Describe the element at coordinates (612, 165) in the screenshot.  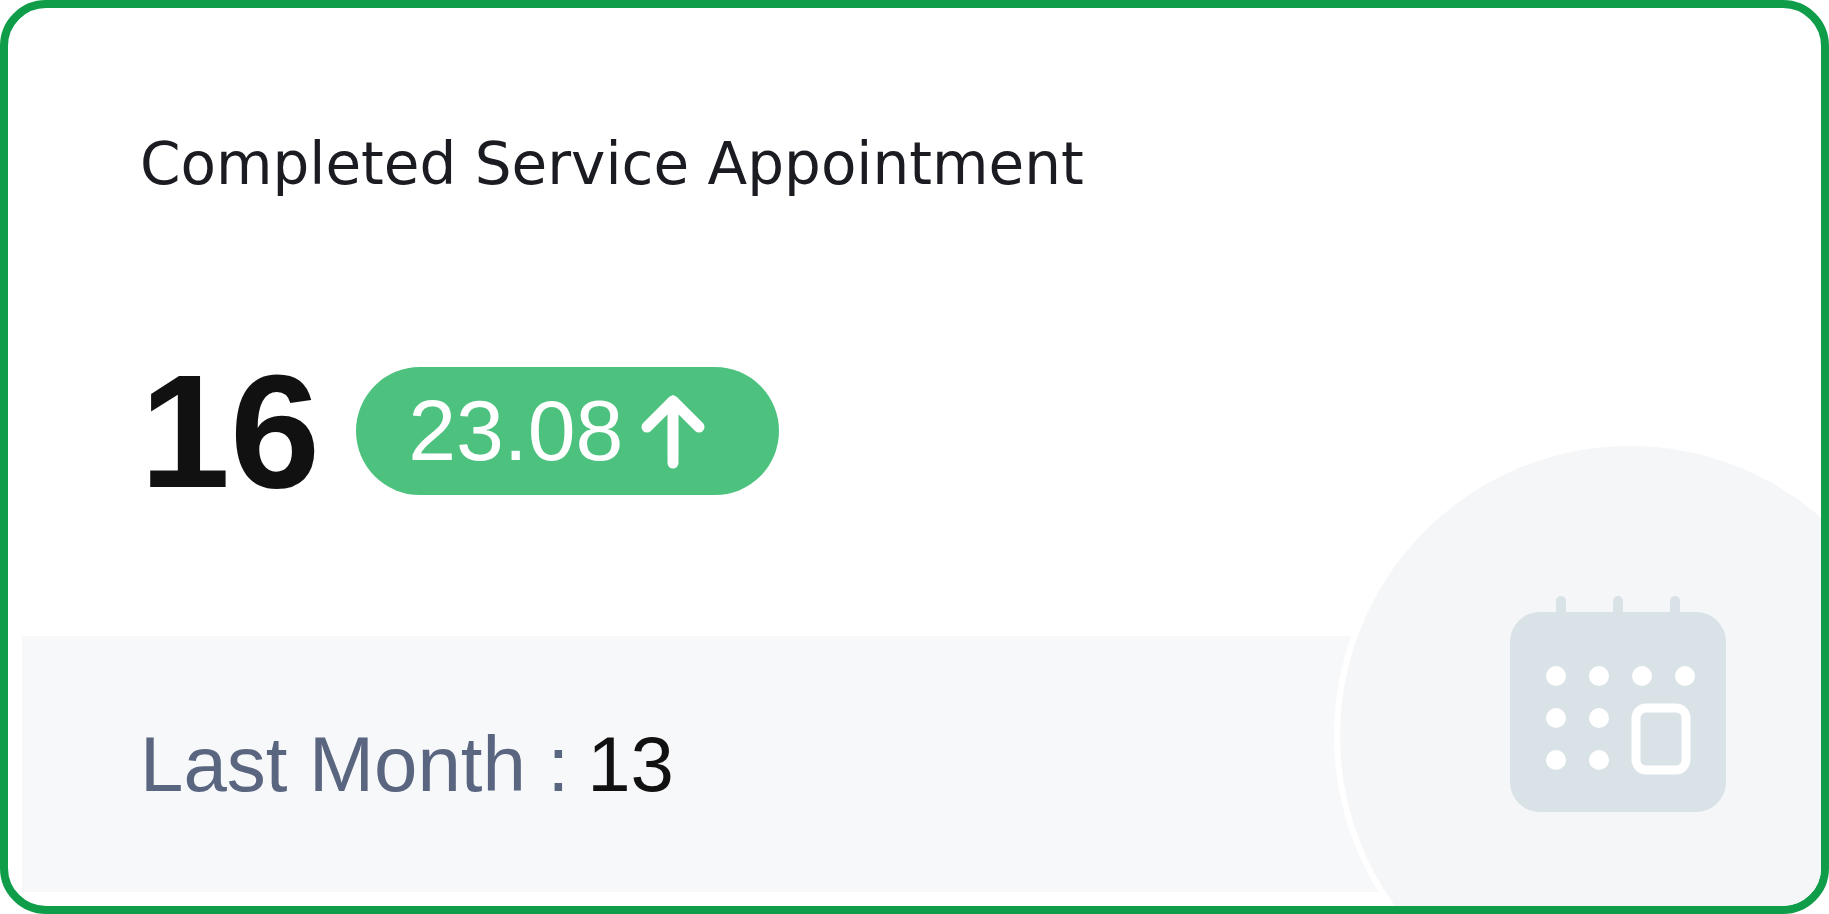
I see `card-title: Completed Service Appointment` at that location.